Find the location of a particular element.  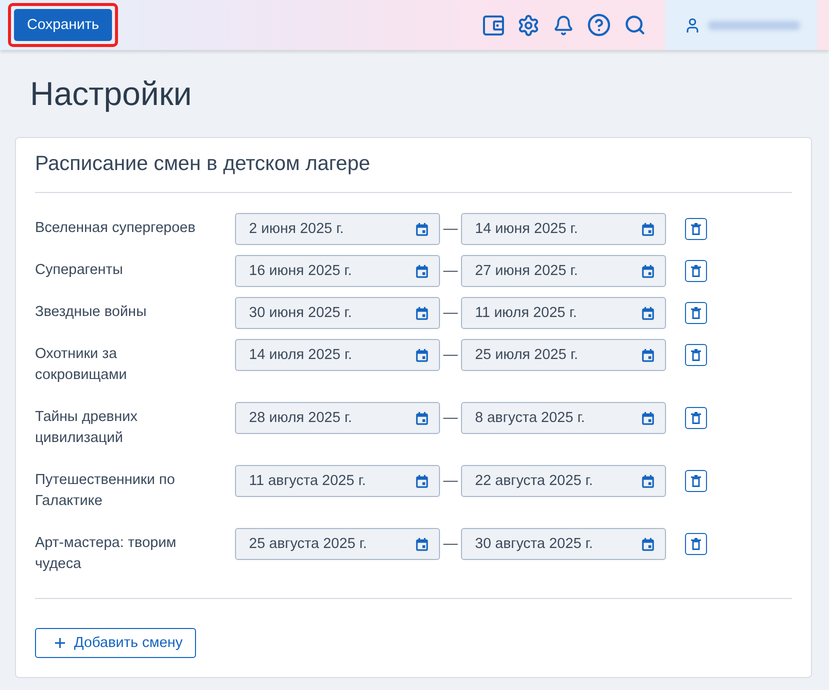

shift-name: Тайны древних цивилизаций is located at coordinates (86, 428).